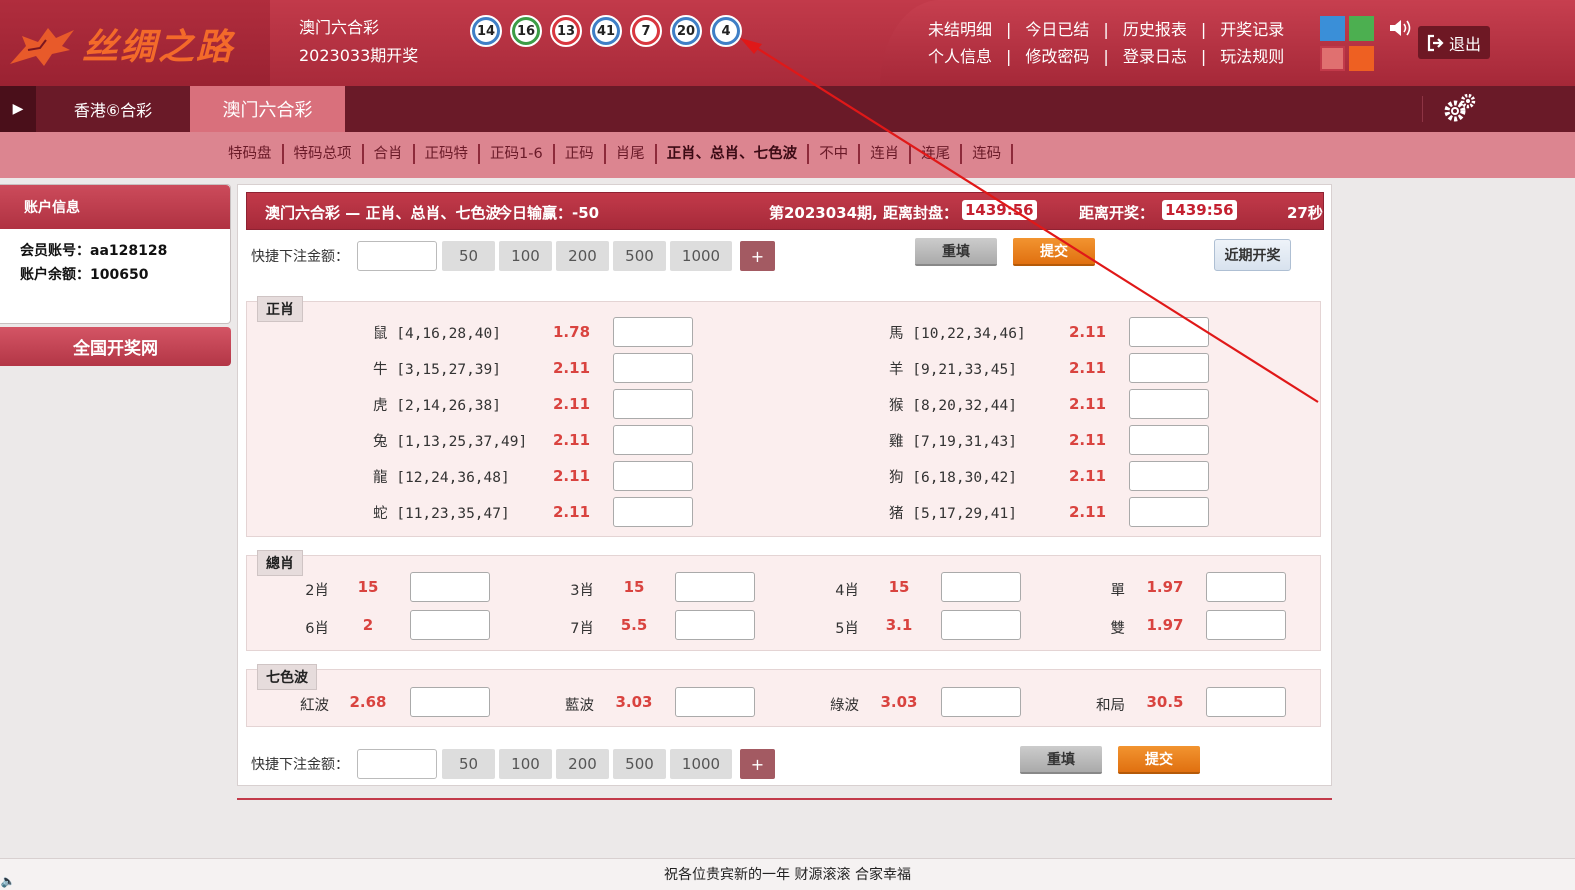 The width and height of the screenshot is (1575, 890). Describe the element at coordinates (1361, 28) in the screenshot. I see `theme-swatch-green` at that location.